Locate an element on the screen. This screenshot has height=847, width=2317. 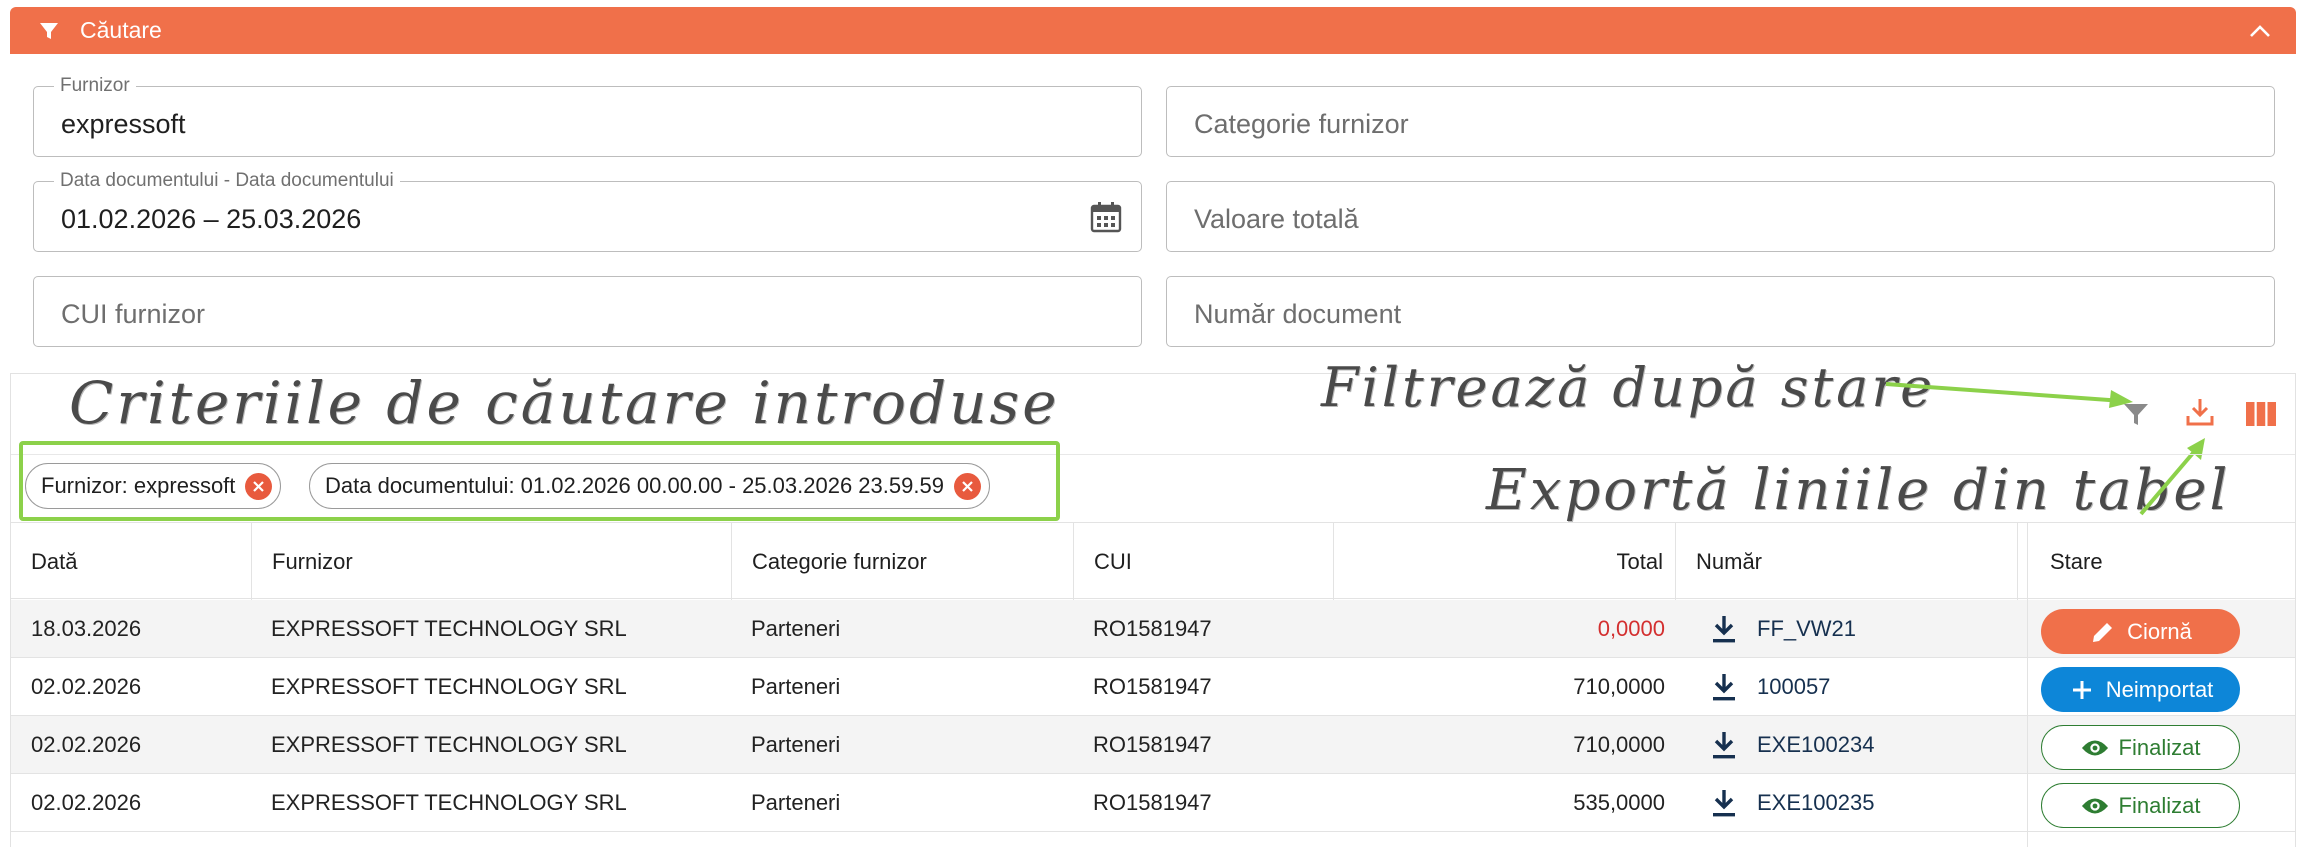
header-furnizor: Furnizor is located at coordinates (302, 561).